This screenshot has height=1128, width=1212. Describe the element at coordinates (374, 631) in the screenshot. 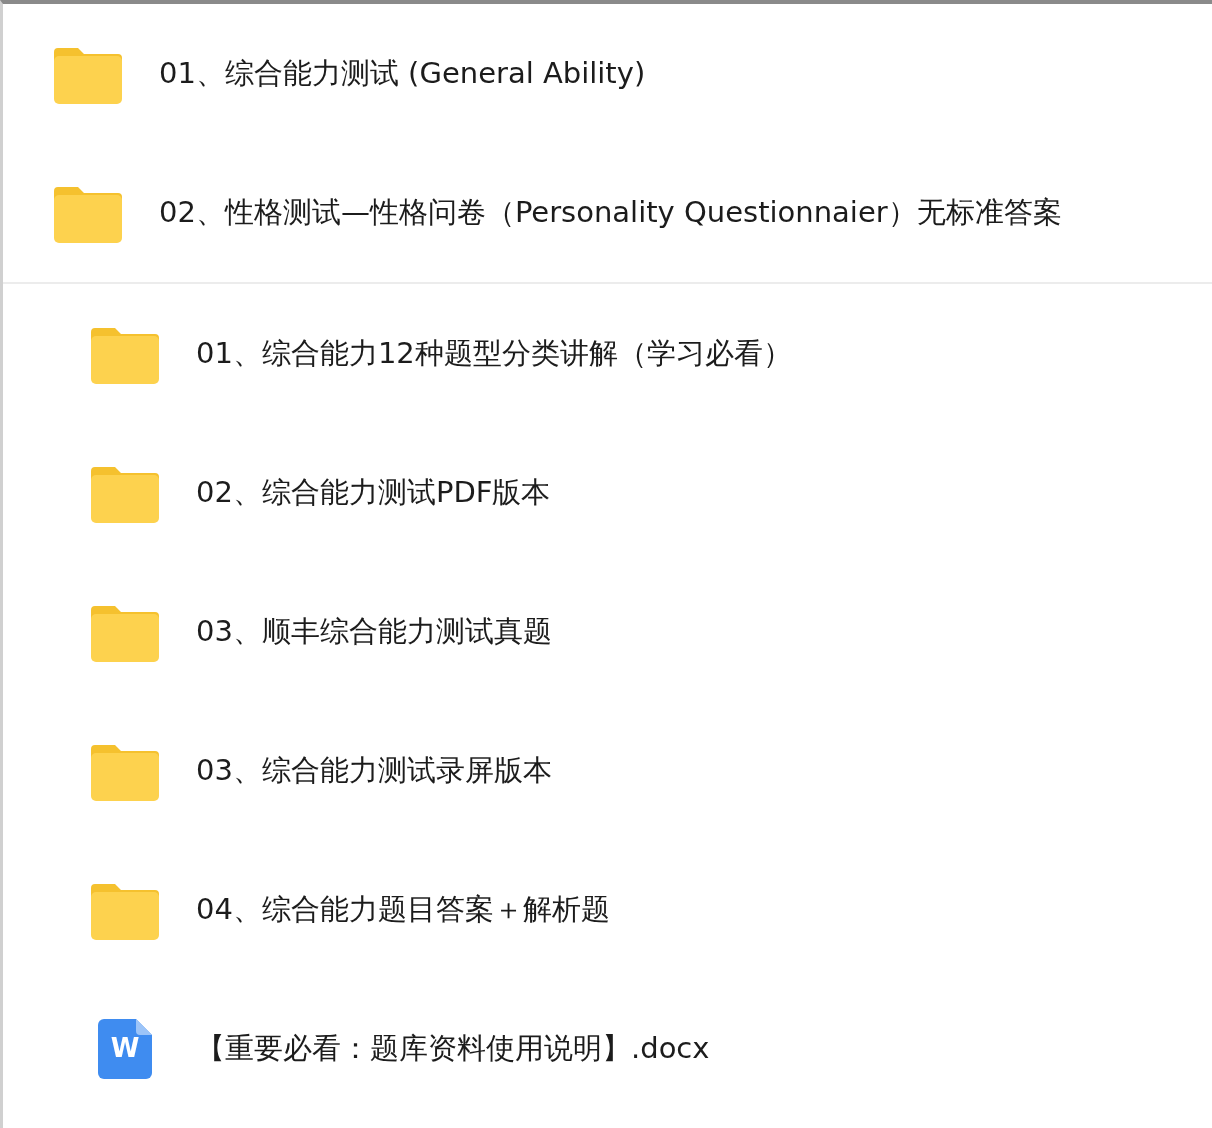

I see `folder-name: 03、顺丰综合能力测试真题` at that location.